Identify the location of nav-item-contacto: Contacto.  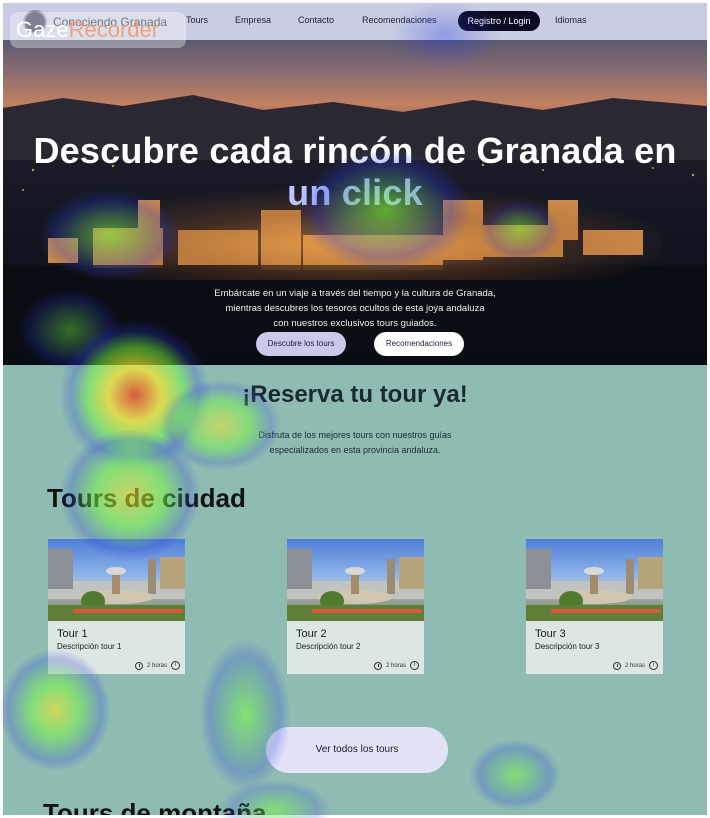
(316, 20).